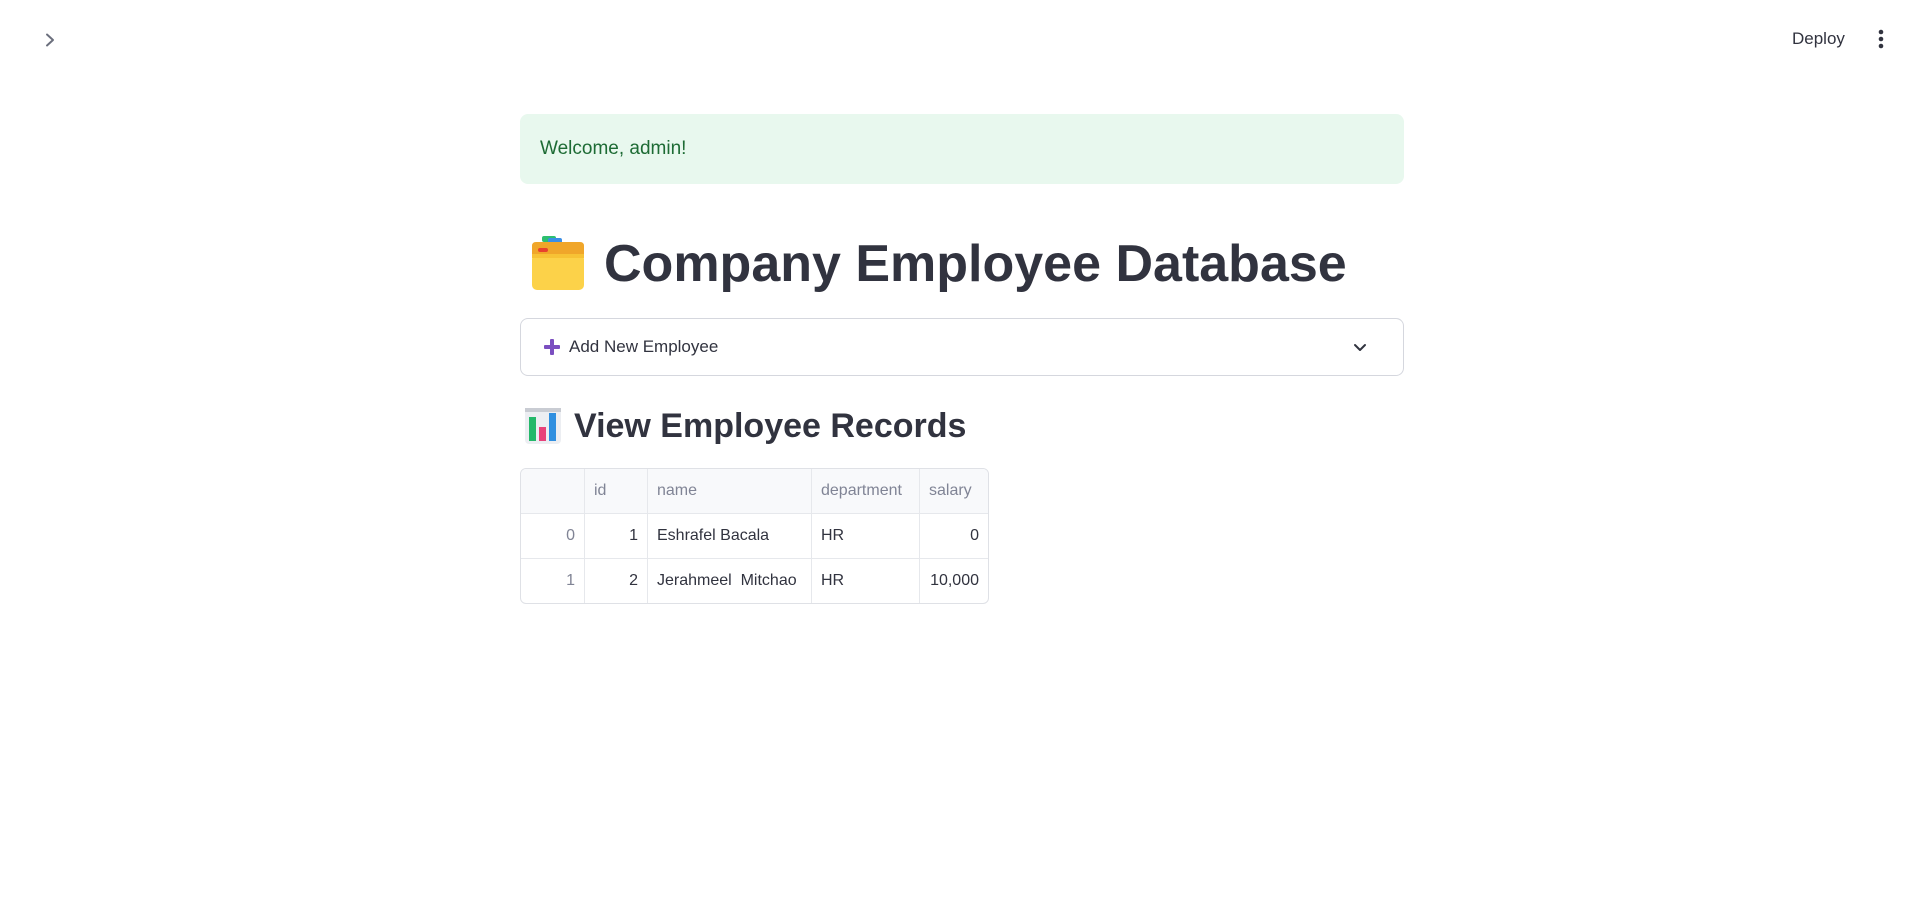 The height and width of the screenshot is (904, 1916). What do you see at coordinates (770, 425) in the screenshot?
I see `records-heading-text: View Employee Records` at bounding box center [770, 425].